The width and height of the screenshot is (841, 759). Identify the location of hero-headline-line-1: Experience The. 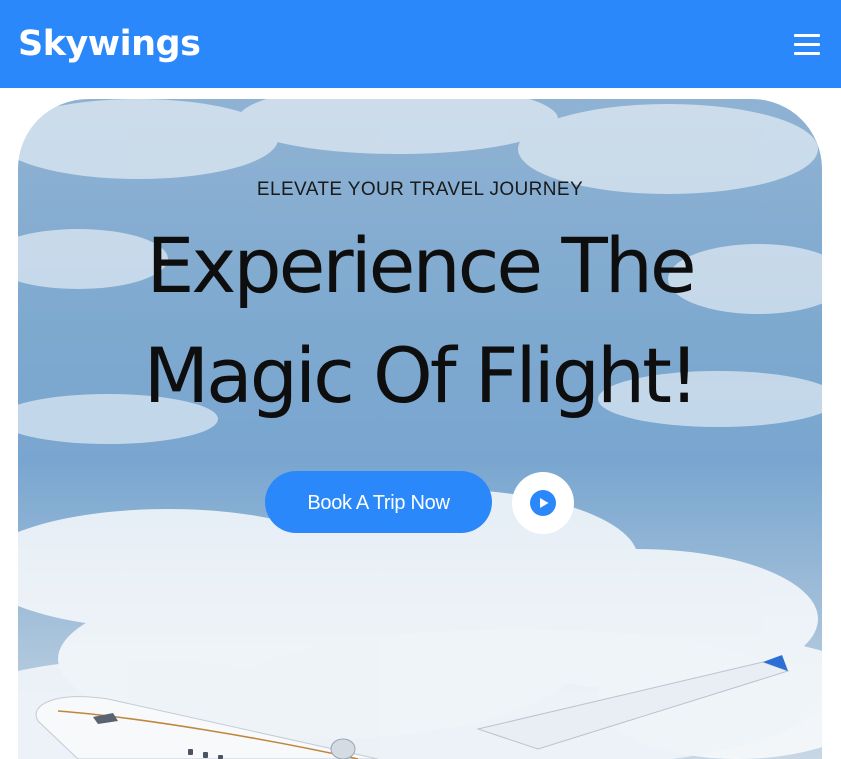
(421, 265).